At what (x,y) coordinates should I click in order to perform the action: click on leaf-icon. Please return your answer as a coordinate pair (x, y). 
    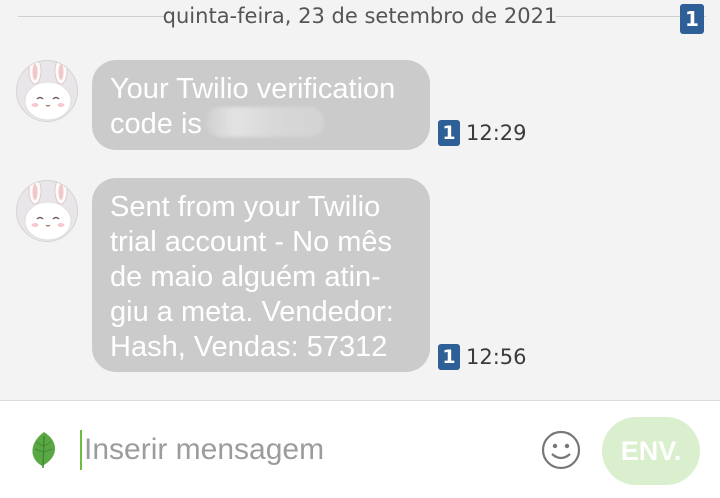
    Looking at the image, I should click on (44, 450).